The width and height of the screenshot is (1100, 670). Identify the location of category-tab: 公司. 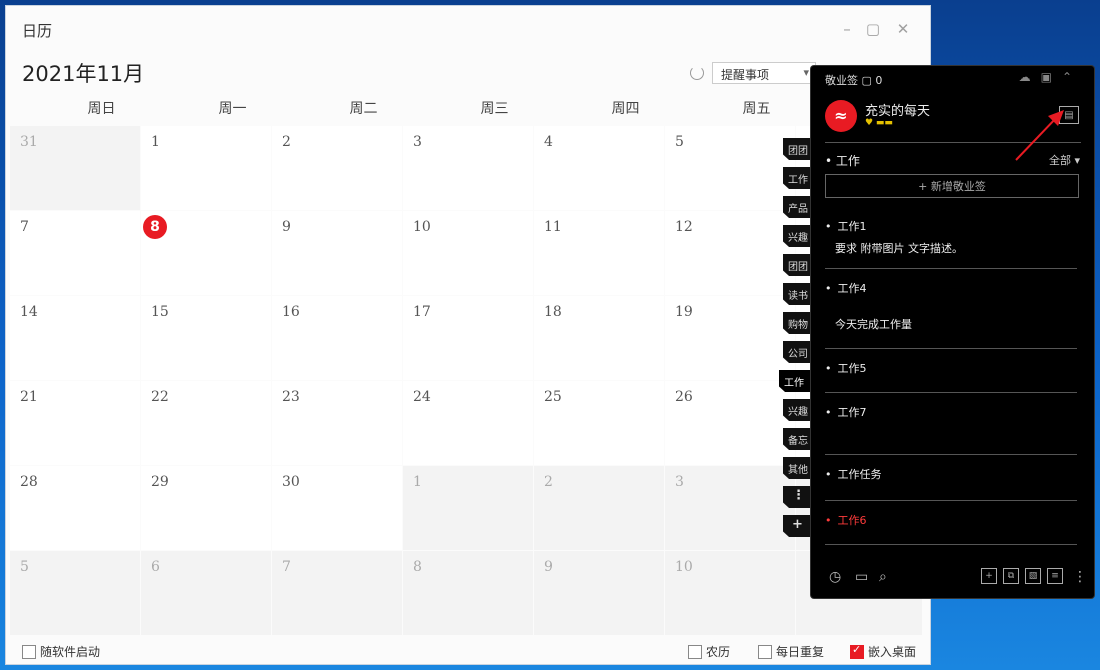
(797, 352).